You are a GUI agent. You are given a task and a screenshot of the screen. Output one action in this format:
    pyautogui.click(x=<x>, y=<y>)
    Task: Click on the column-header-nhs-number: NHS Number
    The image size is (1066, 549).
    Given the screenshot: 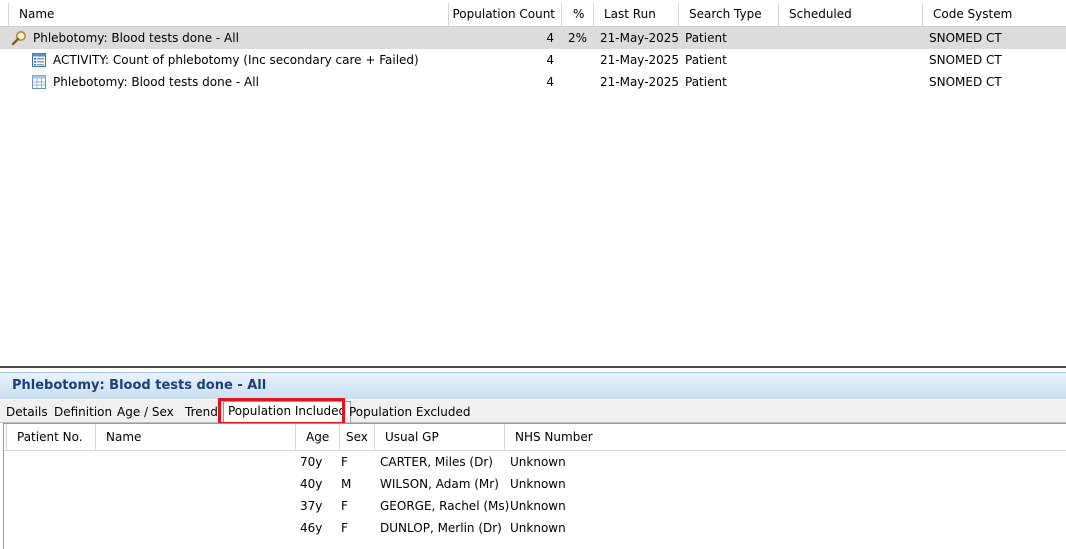 What is the action you would take?
    pyautogui.click(x=785, y=437)
    